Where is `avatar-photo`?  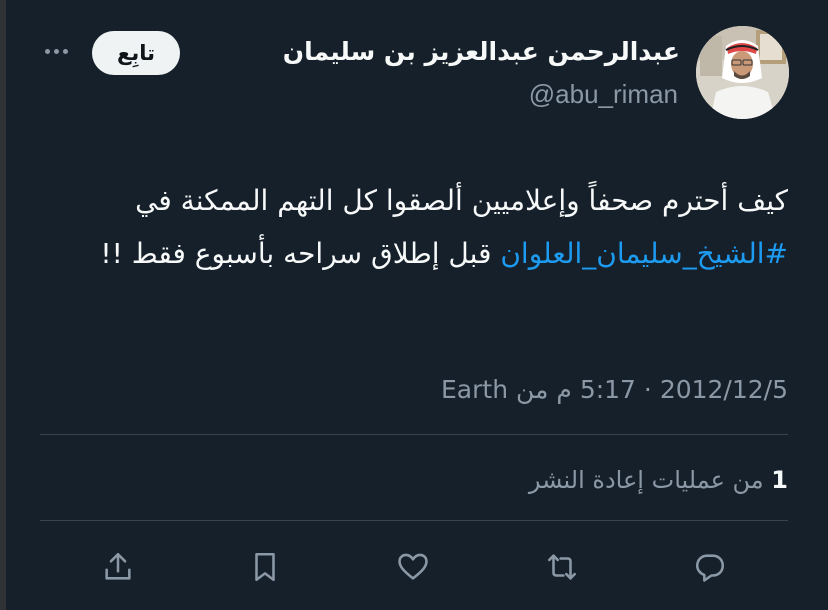
avatar-photo is located at coordinates (742, 72).